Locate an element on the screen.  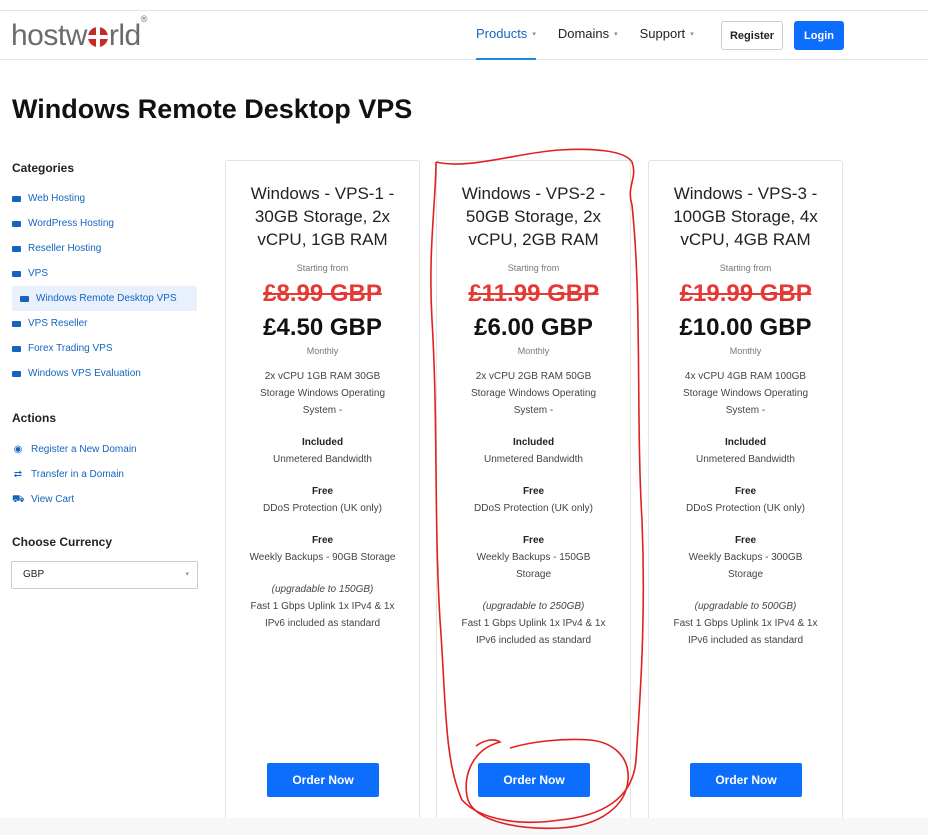
nav-domains: Domains ▾ is located at coordinates (588, 35).